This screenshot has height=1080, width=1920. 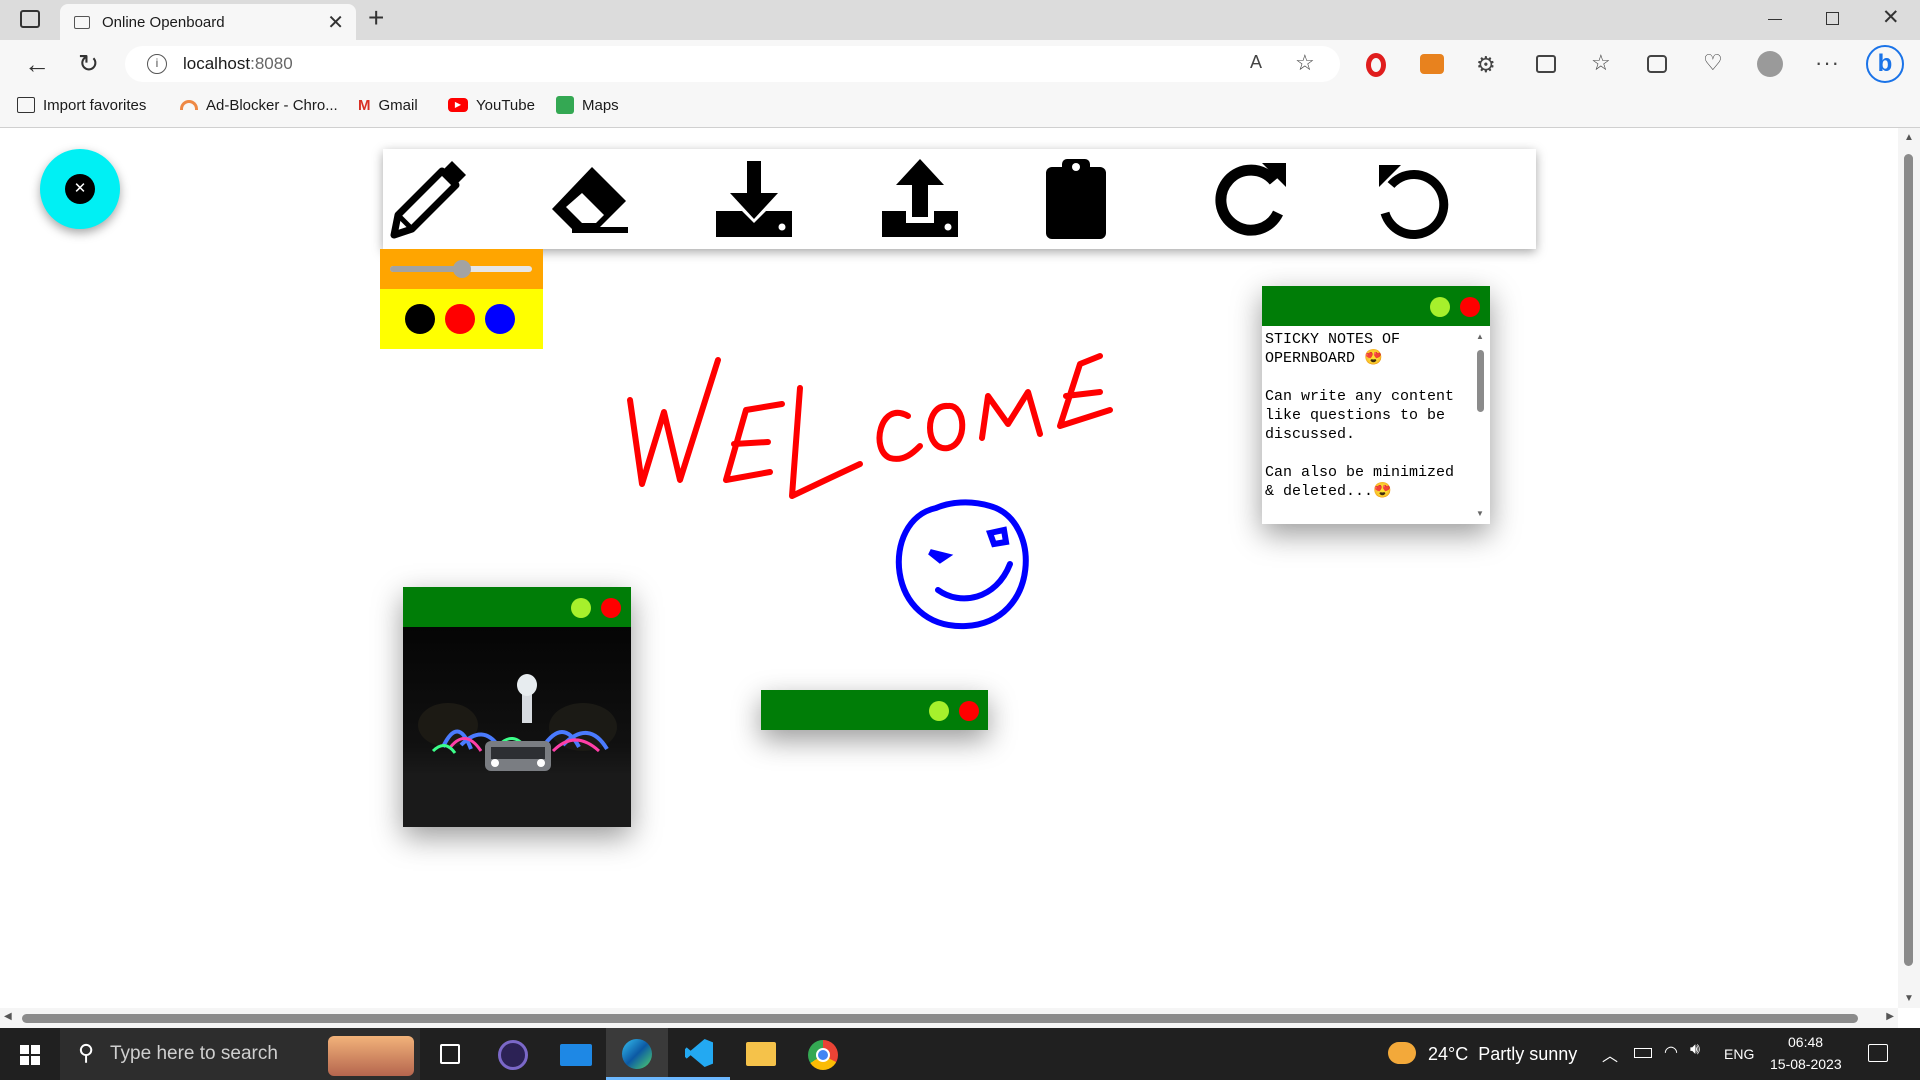 I want to click on eclipse-app-icon, so click(x=513, y=1055).